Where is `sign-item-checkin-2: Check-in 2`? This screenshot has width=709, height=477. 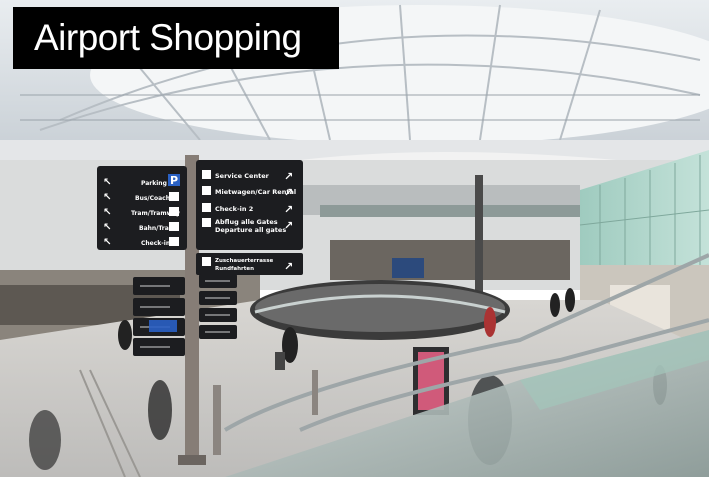 sign-item-checkin-2: Check-in 2 is located at coordinates (234, 209).